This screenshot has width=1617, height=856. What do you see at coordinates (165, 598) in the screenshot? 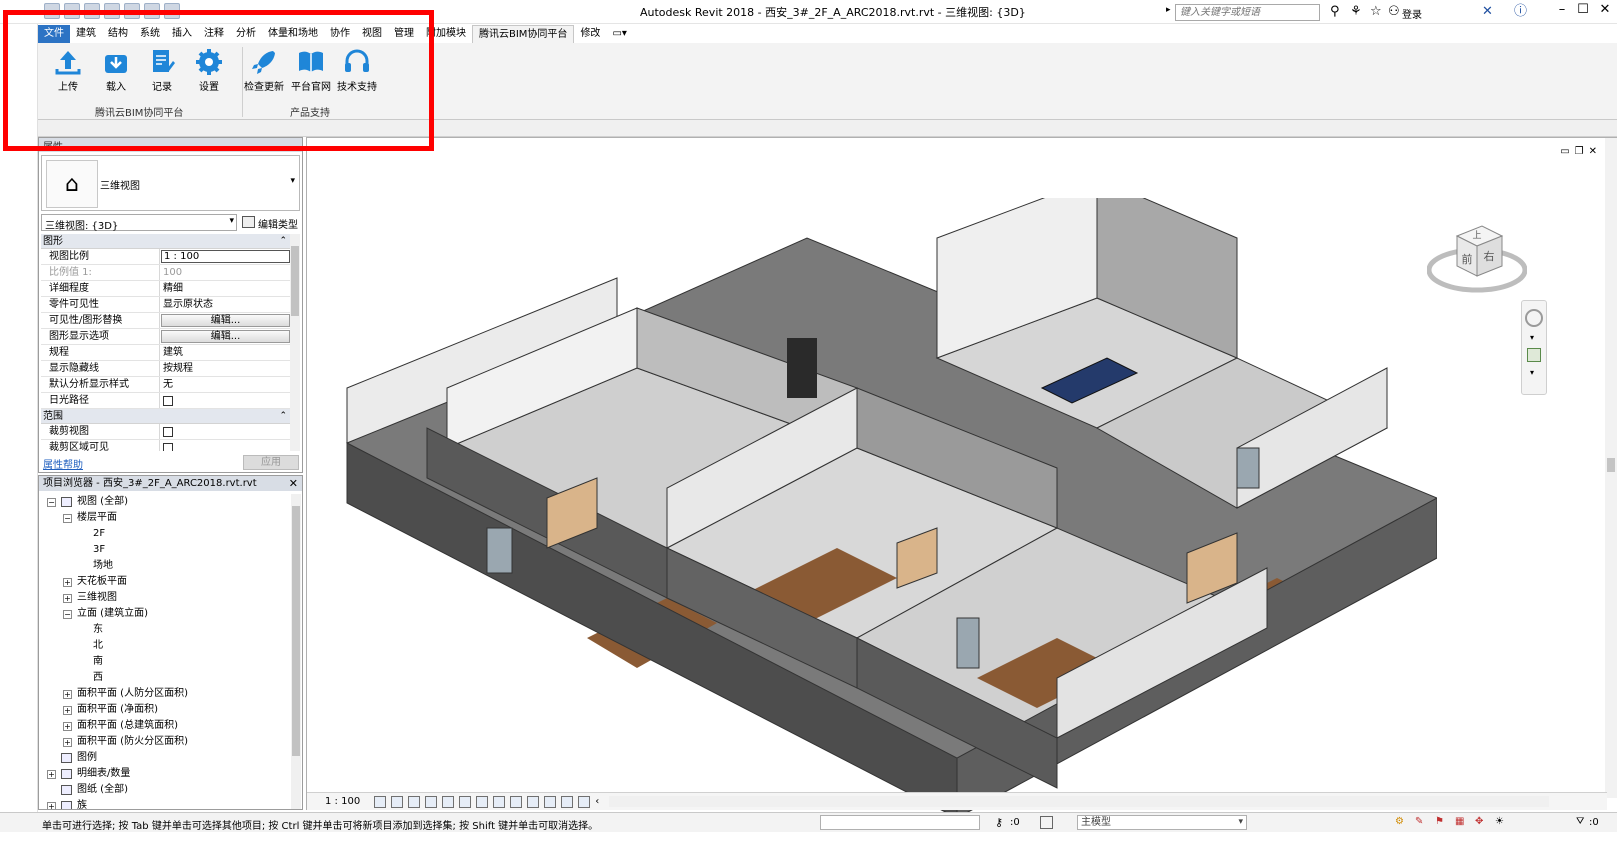
I see `tree-node: + 三维视图` at bounding box center [165, 598].